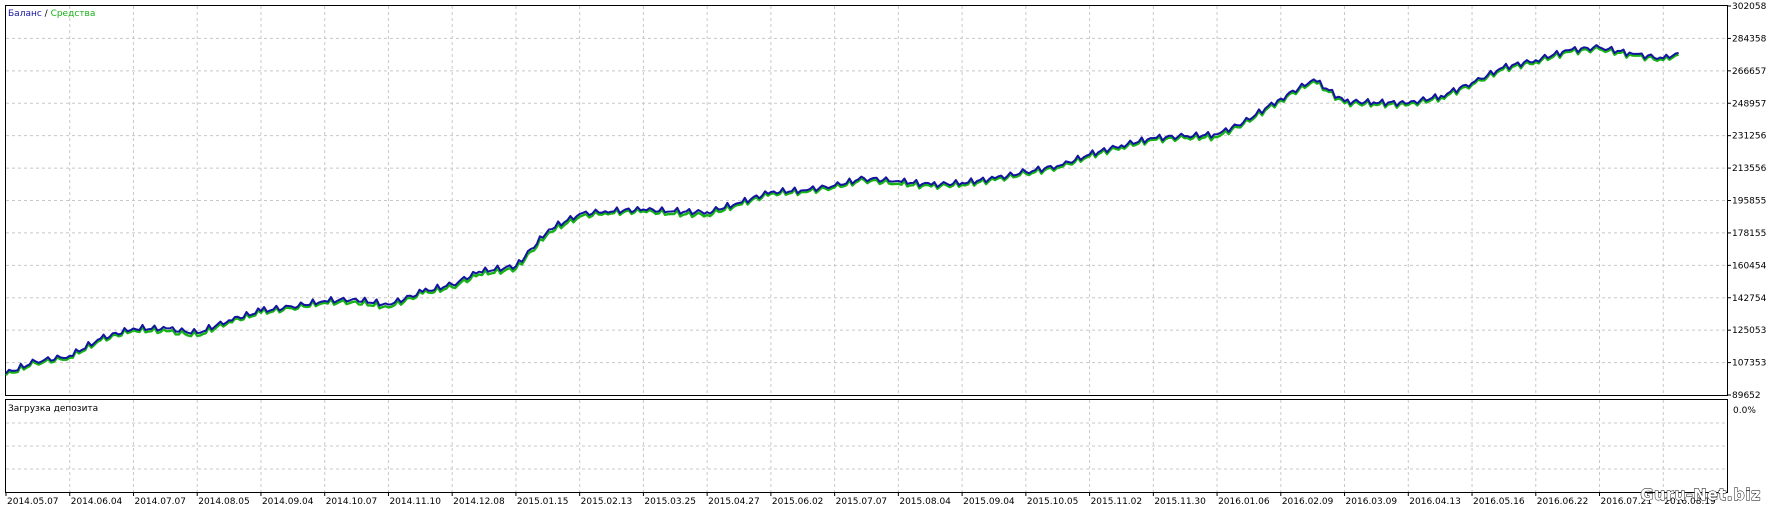  What do you see at coordinates (1244, 502) in the screenshot?
I see `x-tick-label: 2016.01.06` at bounding box center [1244, 502].